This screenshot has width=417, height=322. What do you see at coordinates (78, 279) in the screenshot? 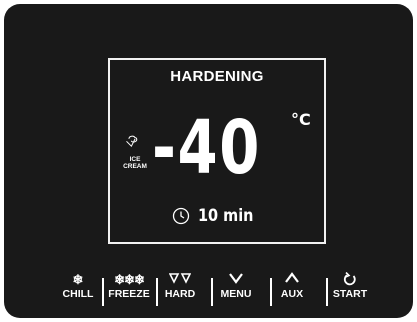
I see `snowflake-icon: ❄` at bounding box center [78, 279].